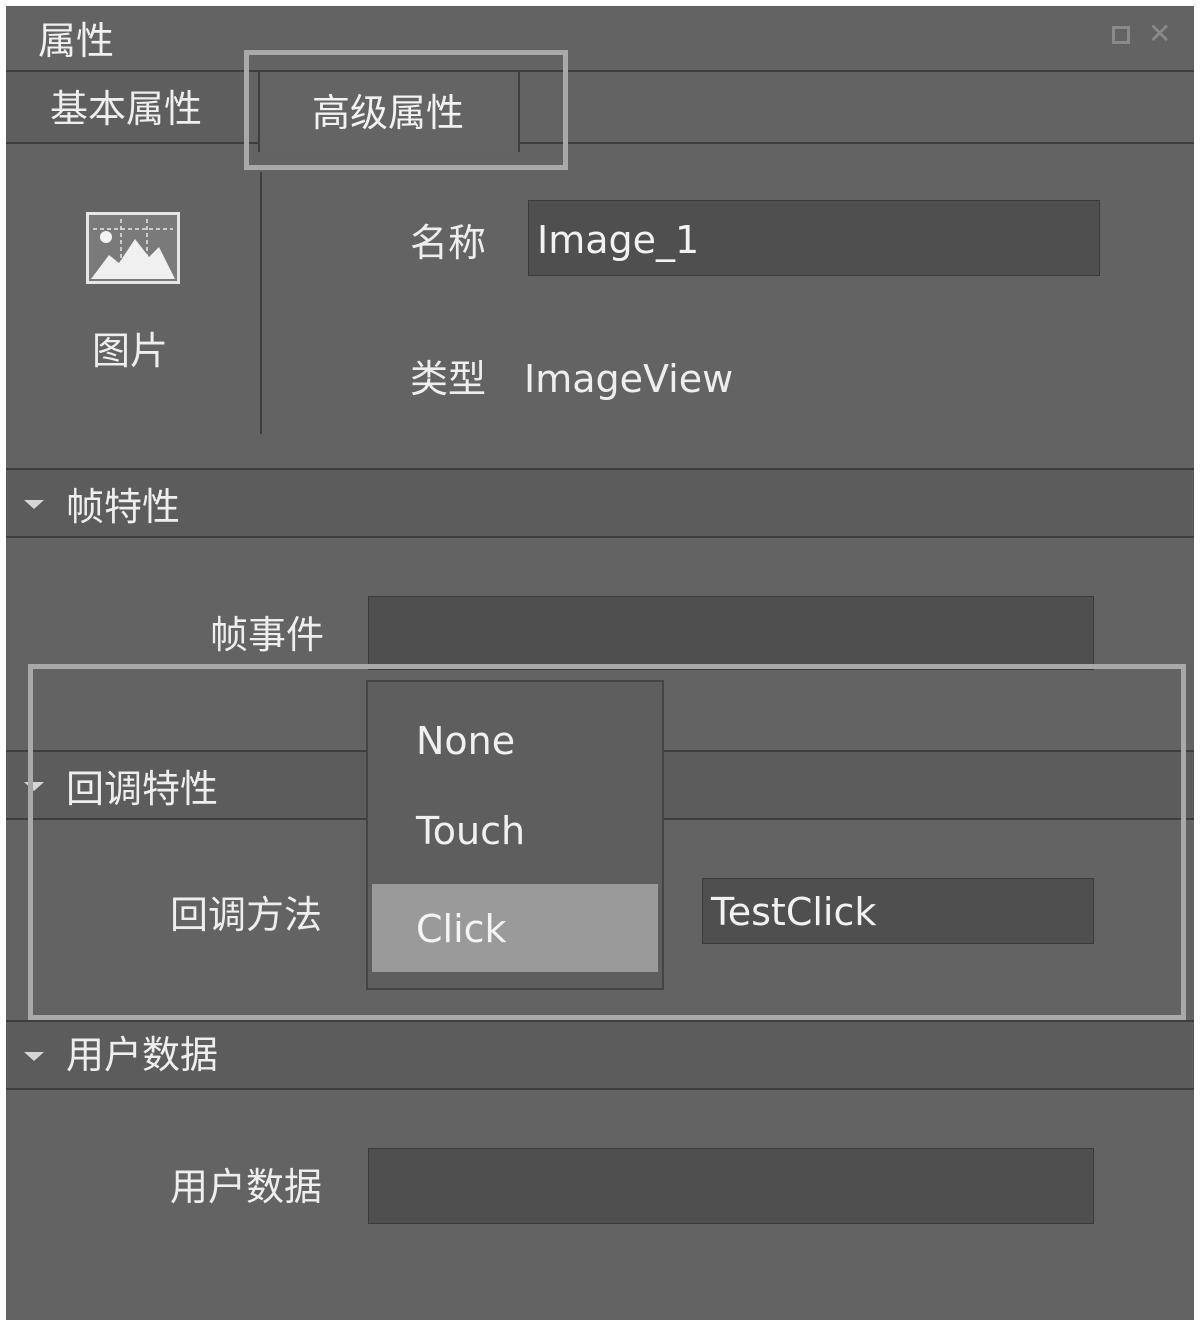 This screenshot has height=1332, width=1200. Describe the element at coordinates (76, 41) in the screenshot. I see `panel-title: 属性` at that location.